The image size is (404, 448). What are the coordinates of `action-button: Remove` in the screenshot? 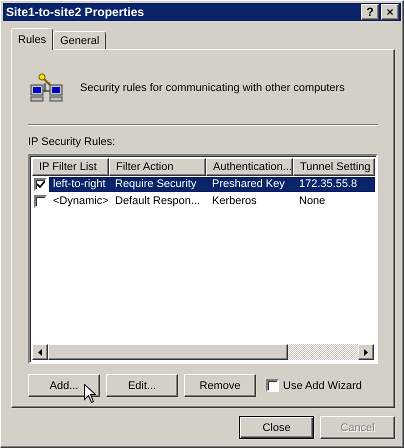 It's located at (220, 385).